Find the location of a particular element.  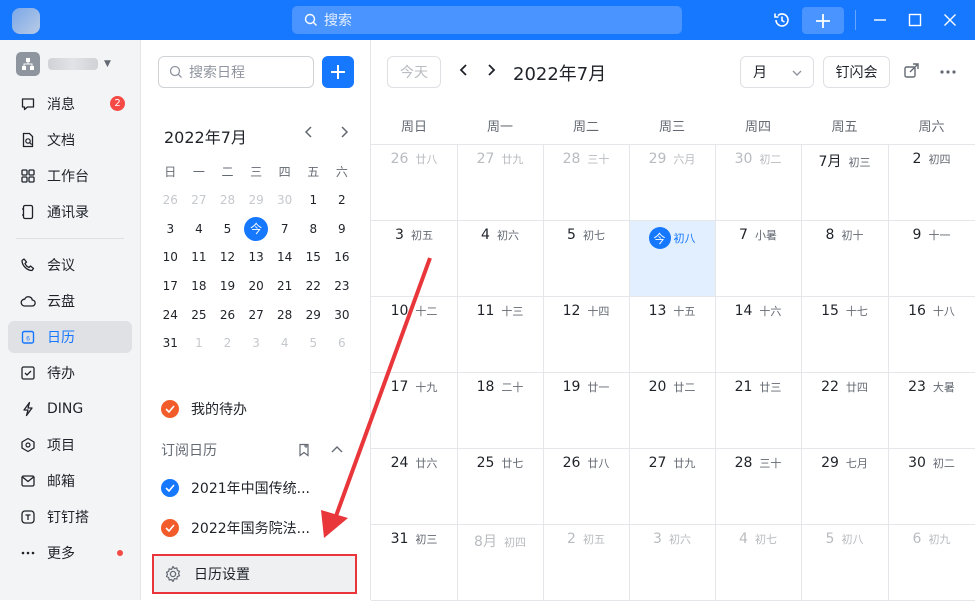

sidebar-item: 工作台 is located at coordinates (70, 176).